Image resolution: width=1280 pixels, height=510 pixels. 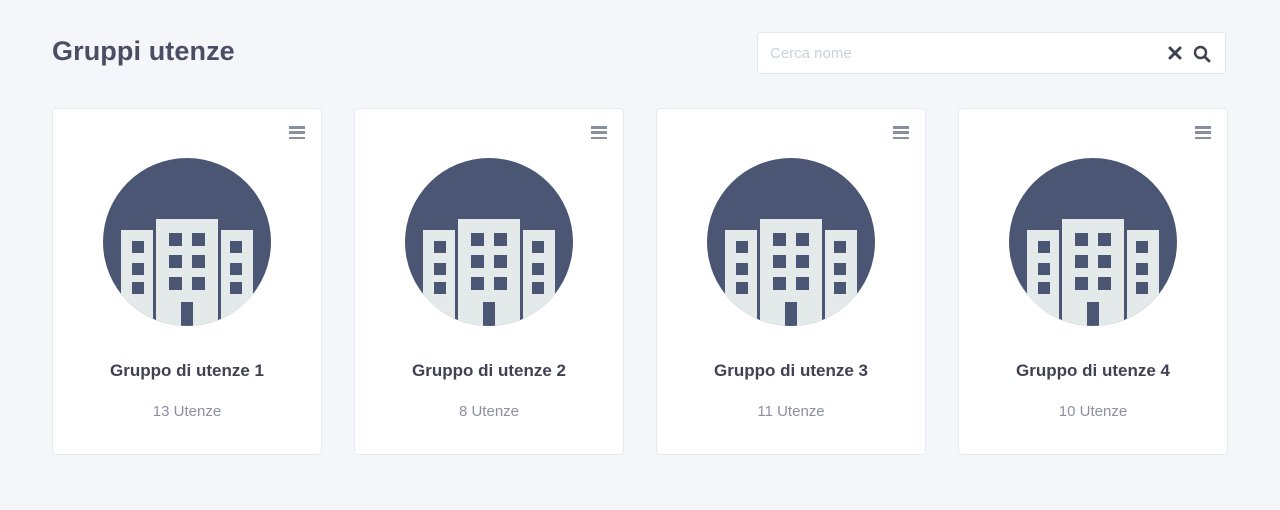 I want to click on group-card: Gruppo di utenze 4 10 Utenze, so click(x=1093, y=281).